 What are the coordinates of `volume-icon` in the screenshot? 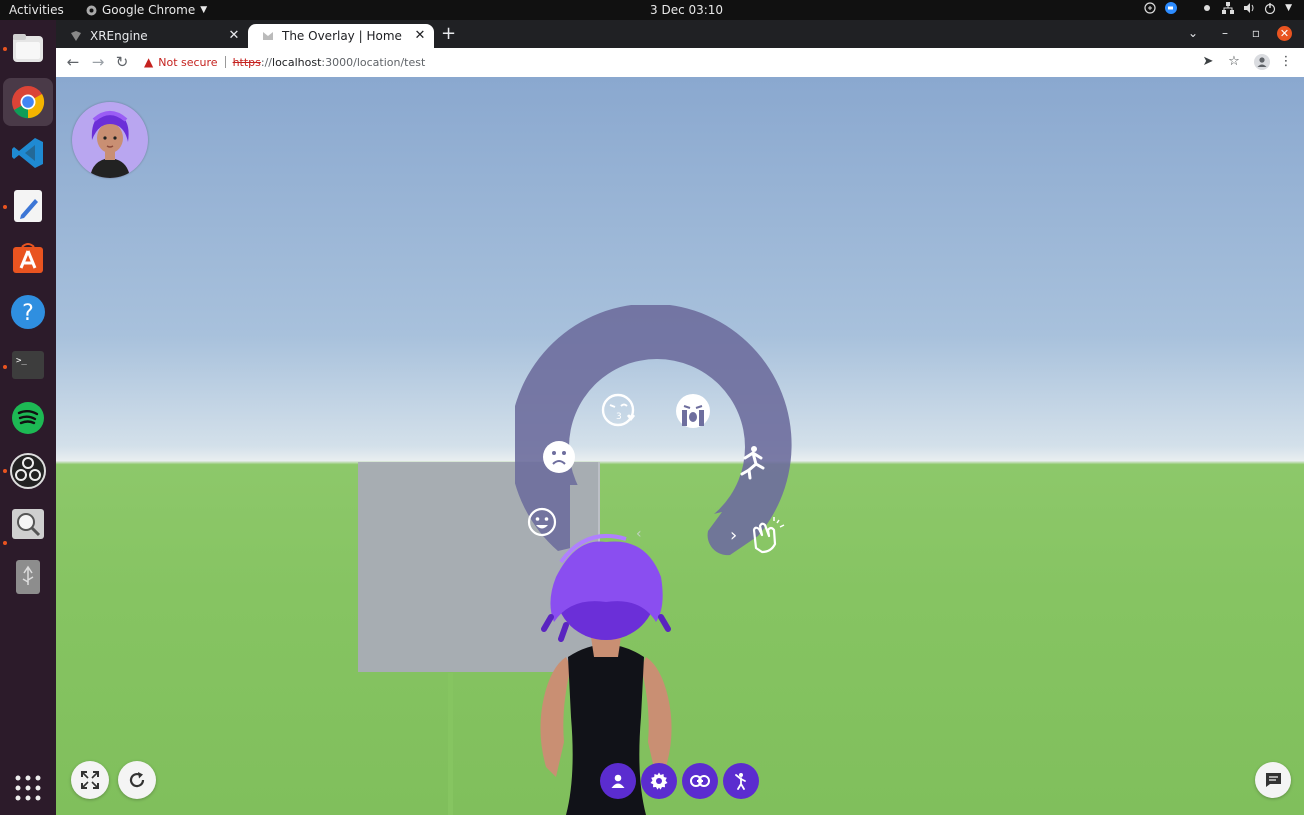 It's located at (1249, 8).